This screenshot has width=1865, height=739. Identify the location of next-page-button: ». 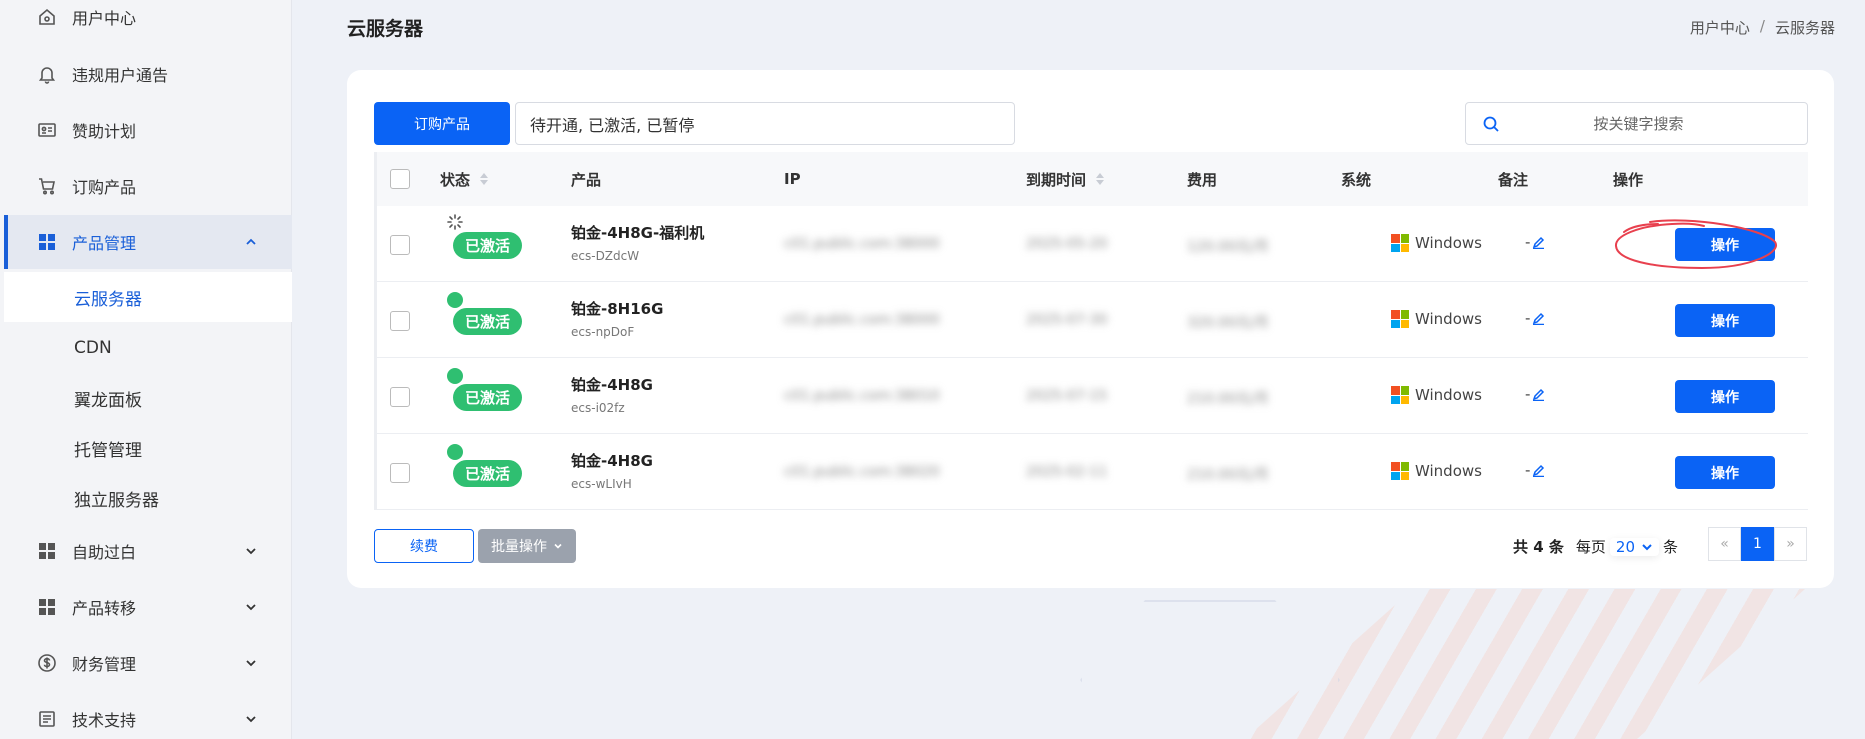
(1790, 544).